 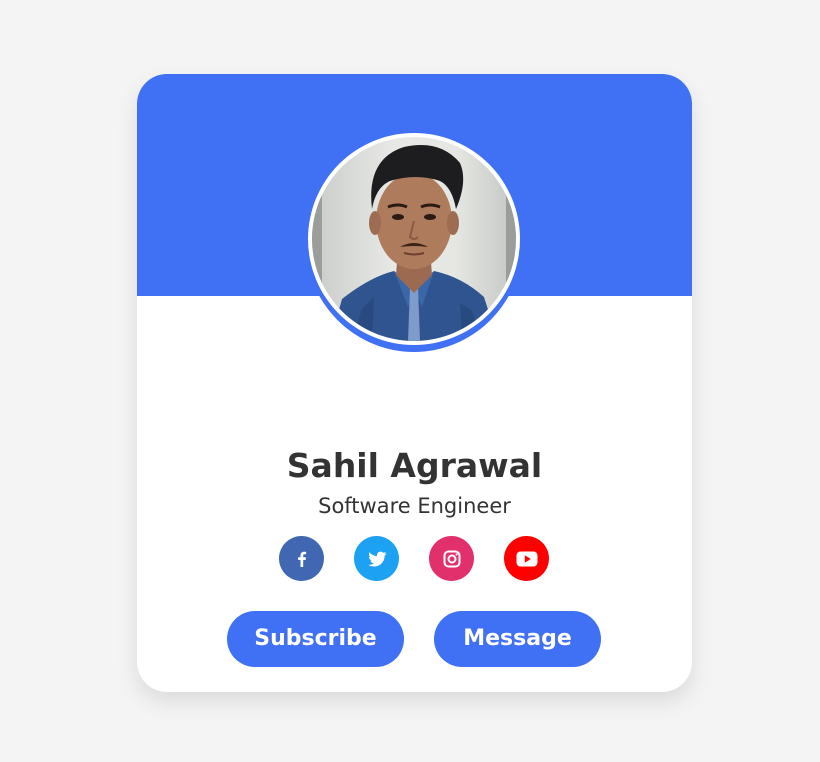 I want to click on subscribe-button: Subscribe, so click(x=315, y=639).